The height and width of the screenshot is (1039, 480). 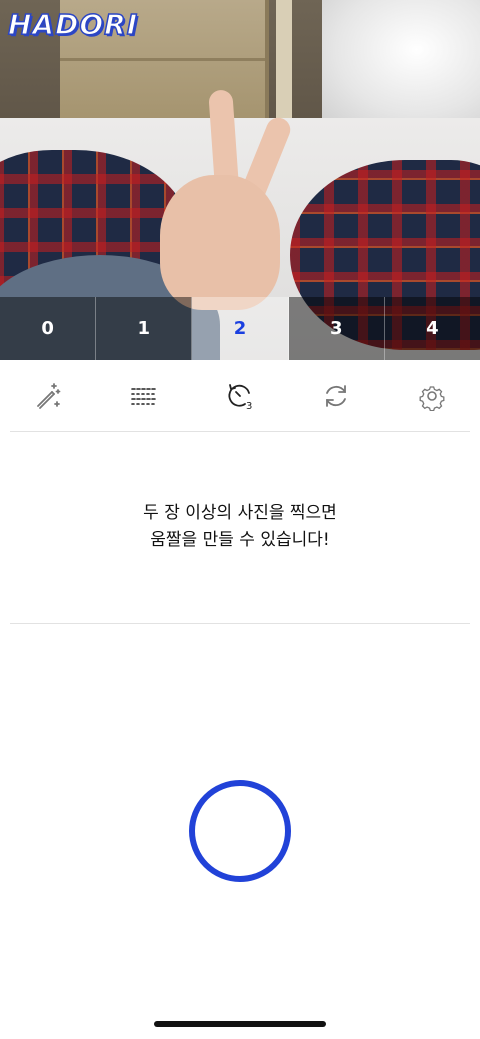 What do you see at coordinates (240, 540) in the screenshot?
I see `instruction-line-2: 움짤을 만들 수 있습니다!` at bounding box center [240, 540].